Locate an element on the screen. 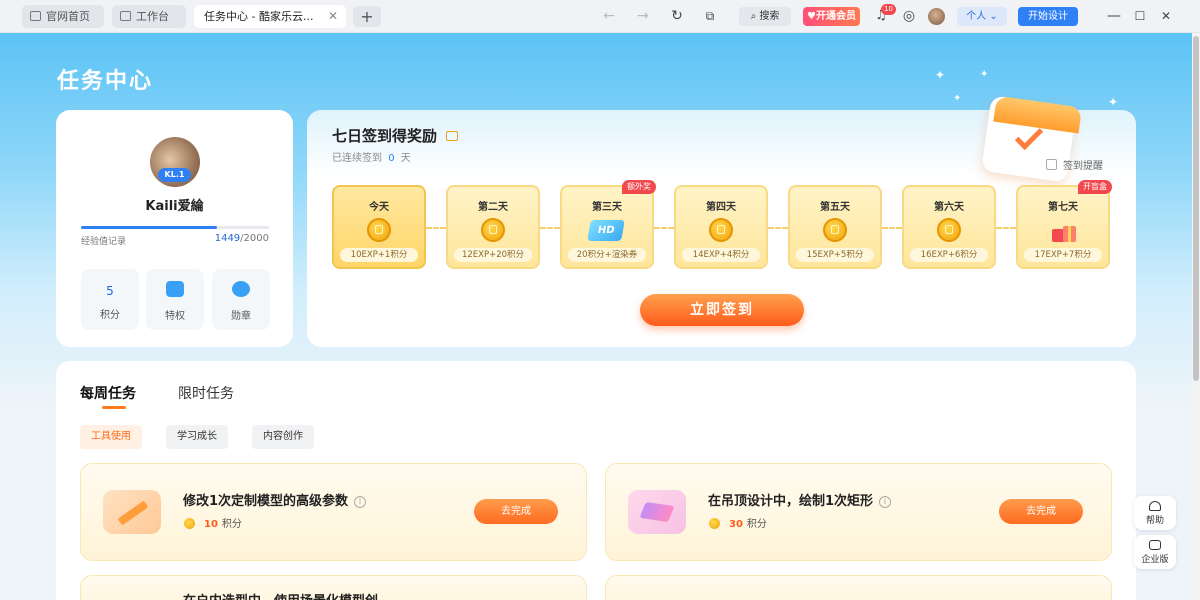  task-card is located at coordinates (858, 587).